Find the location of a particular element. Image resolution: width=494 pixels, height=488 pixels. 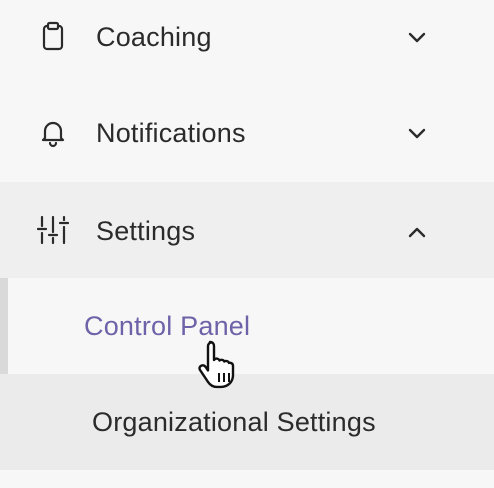

active-indicator is located at coordinates (4, 326).